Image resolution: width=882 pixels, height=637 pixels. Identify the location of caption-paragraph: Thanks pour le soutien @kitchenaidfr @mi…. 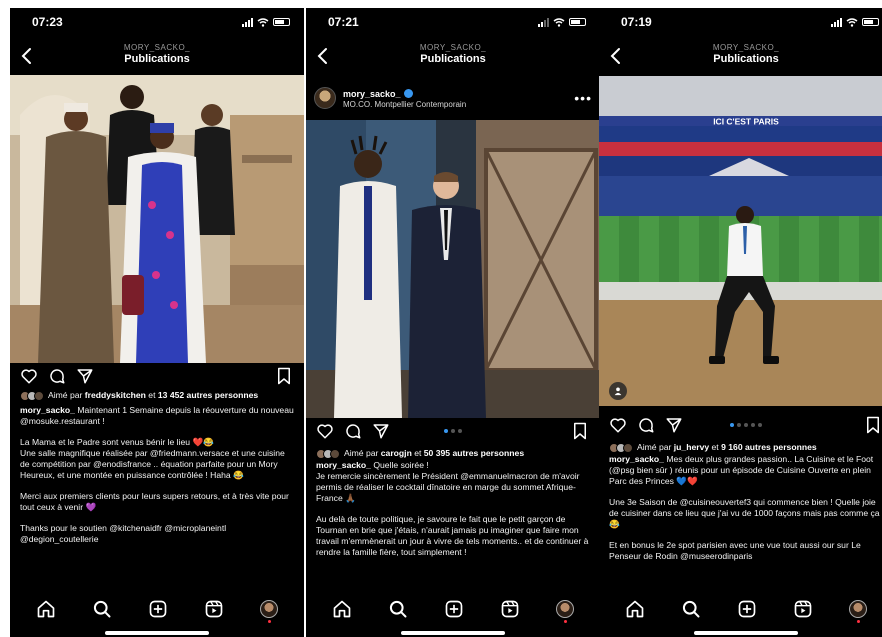
(123, 533).